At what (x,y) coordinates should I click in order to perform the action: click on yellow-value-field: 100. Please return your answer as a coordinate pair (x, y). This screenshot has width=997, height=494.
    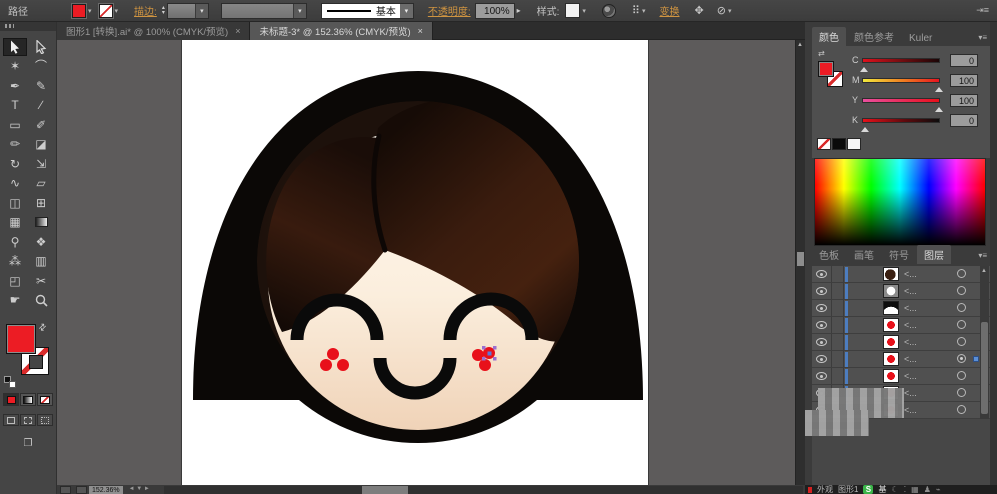
    Looking at the image, I should click on (964, 100).